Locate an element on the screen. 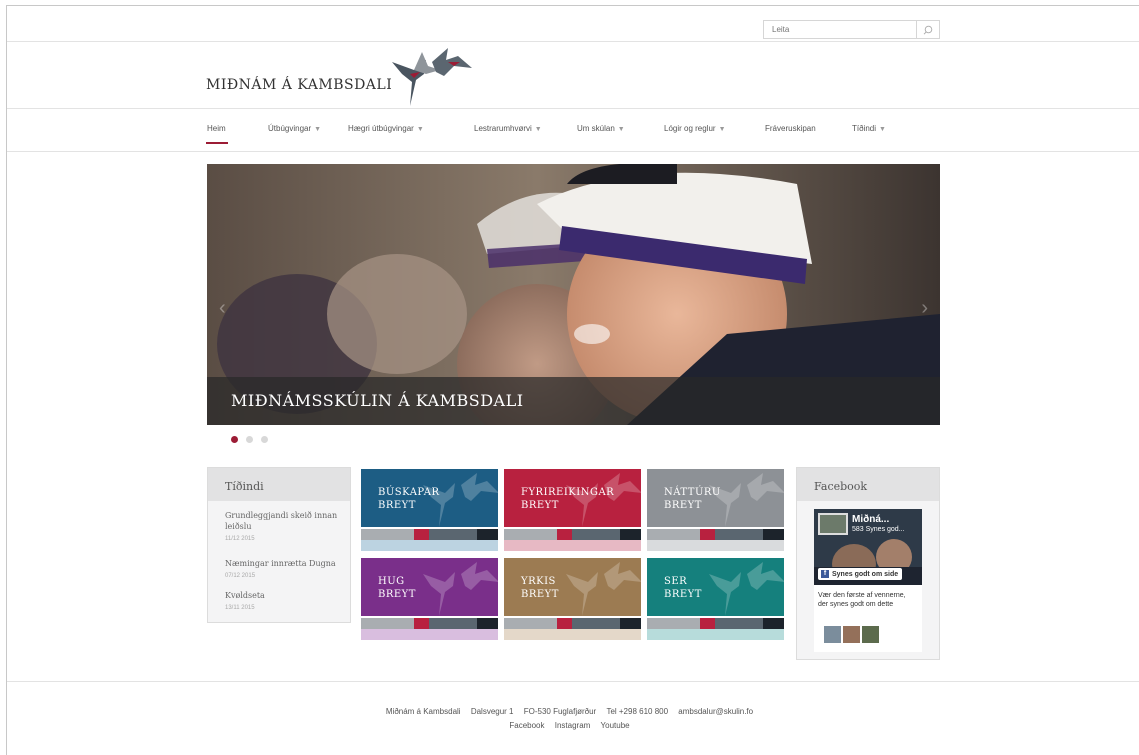 This screenshot has height=755, width=1139. nav-label: Lógir og reglur is located at coordinates (690, 128).